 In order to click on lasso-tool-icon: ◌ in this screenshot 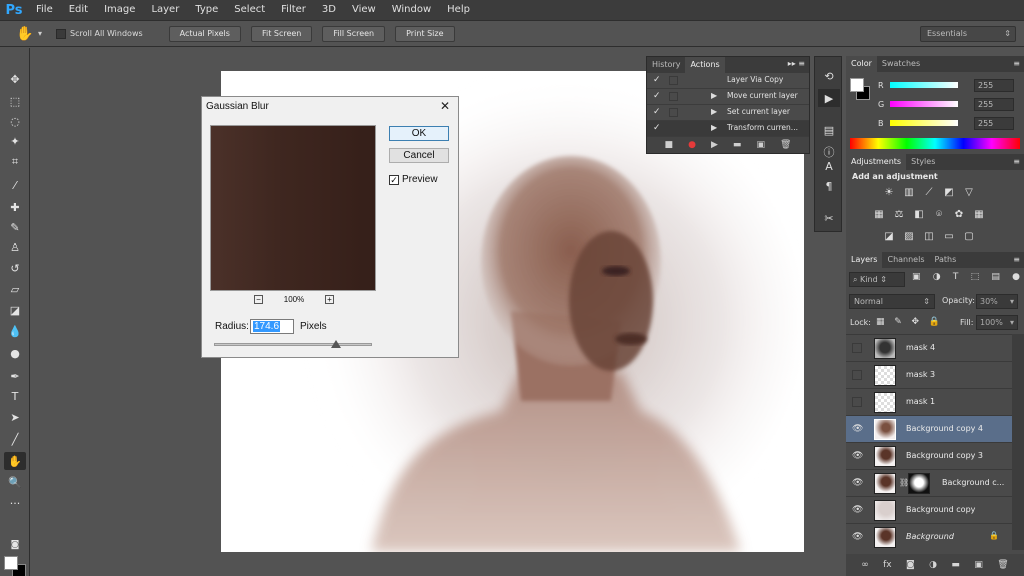, I will do `click(15, 121)`.